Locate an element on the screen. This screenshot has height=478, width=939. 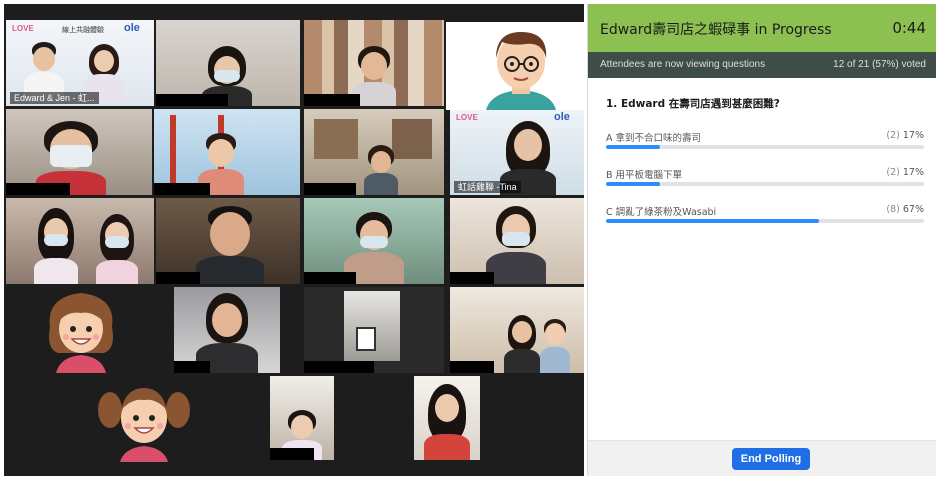
poll-timer: 0:44 is located at coordinates (909, 28).